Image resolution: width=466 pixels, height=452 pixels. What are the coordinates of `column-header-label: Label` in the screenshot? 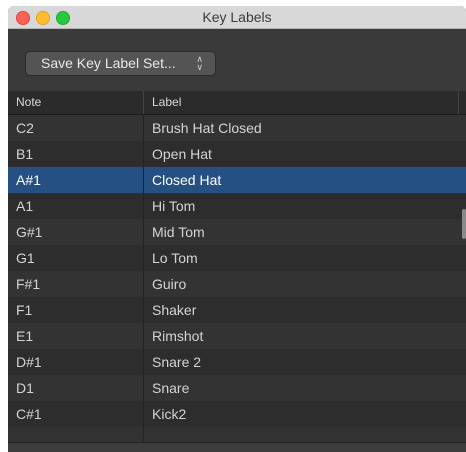 It's located at (166, 102).